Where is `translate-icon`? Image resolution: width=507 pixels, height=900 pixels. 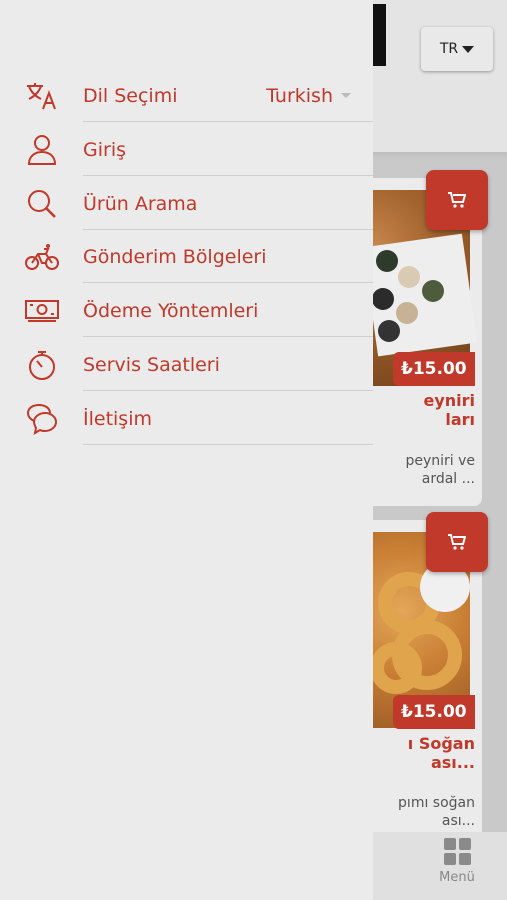
translate-icon is located at coordinates (42, 96).